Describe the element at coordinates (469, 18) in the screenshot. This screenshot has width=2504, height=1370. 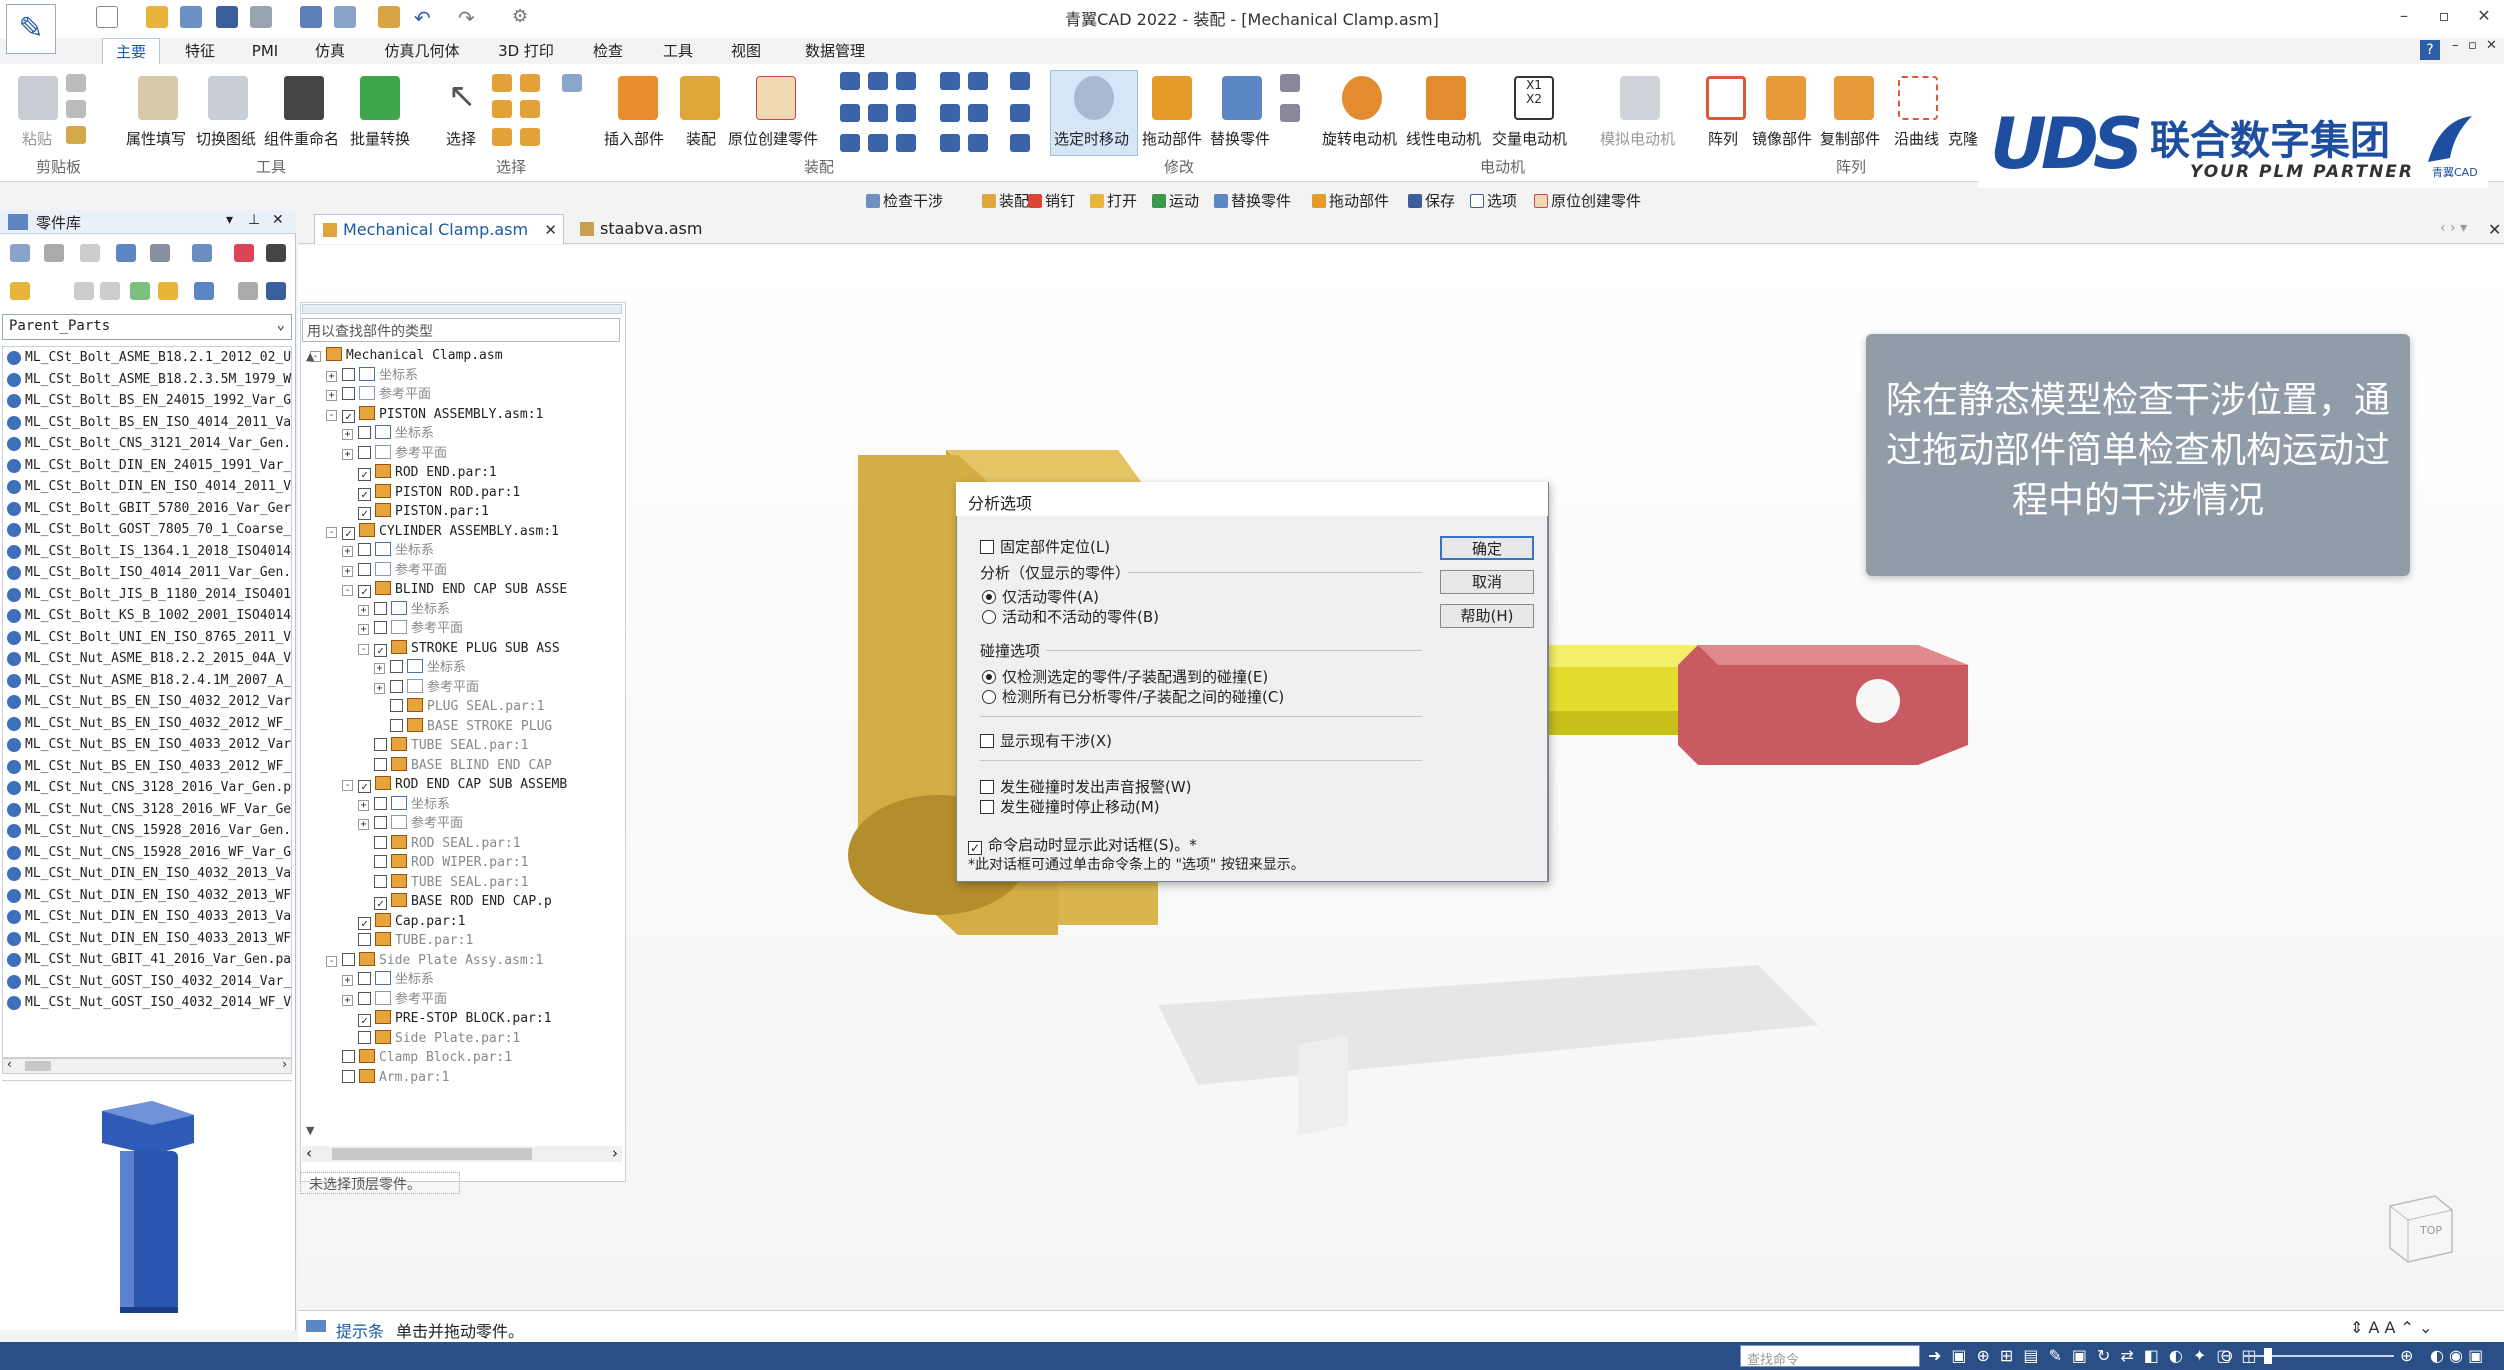
I see `redo-icon: ↷` at that location.